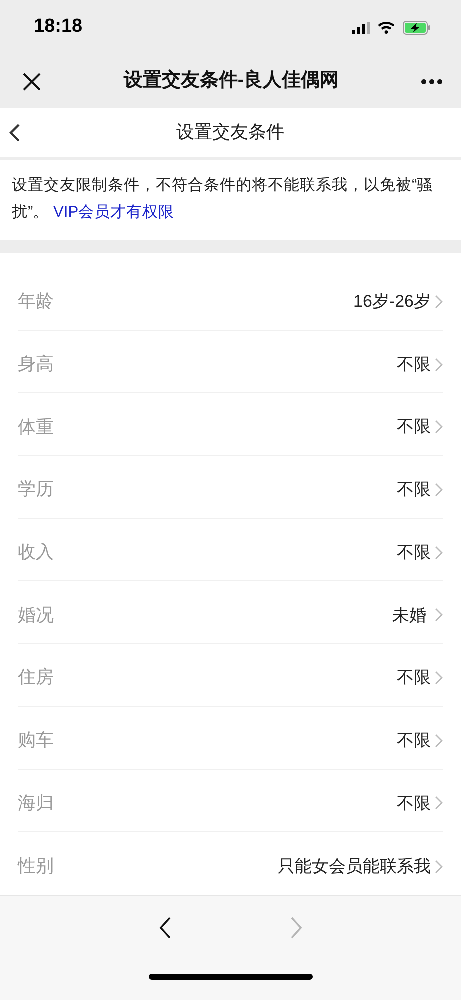 This screenshot has width=461, height=1000. I want to click on back-icon, so click(15, 133).